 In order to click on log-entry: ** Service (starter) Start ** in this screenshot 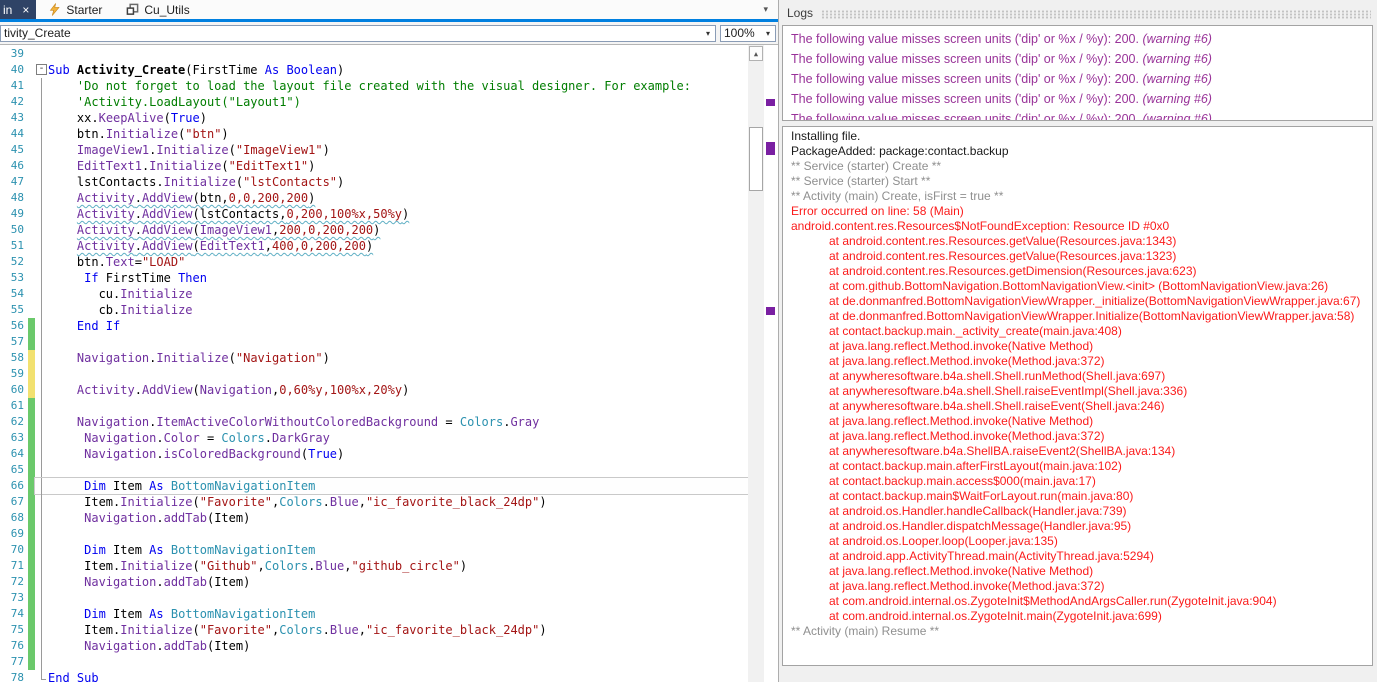, I will do `click(861, 181)`.